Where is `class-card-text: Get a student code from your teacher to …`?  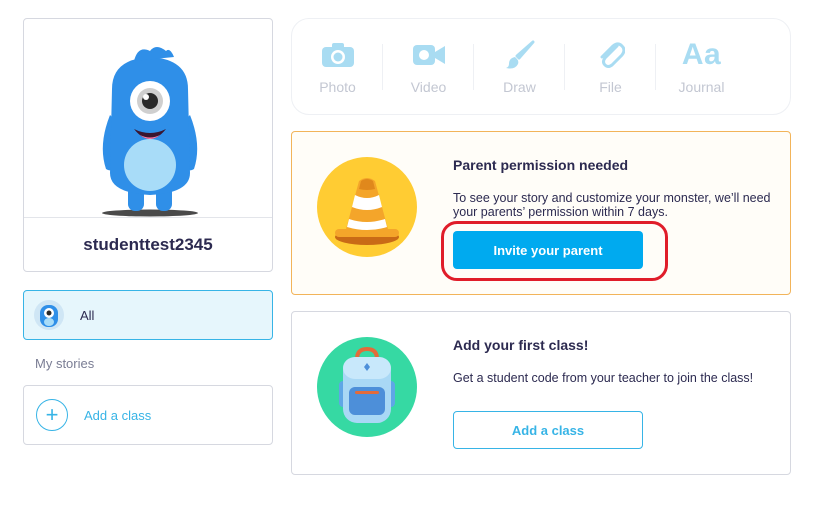
class-card-text: Get a student code from your teacher to … is located at coordinates (603, 378).